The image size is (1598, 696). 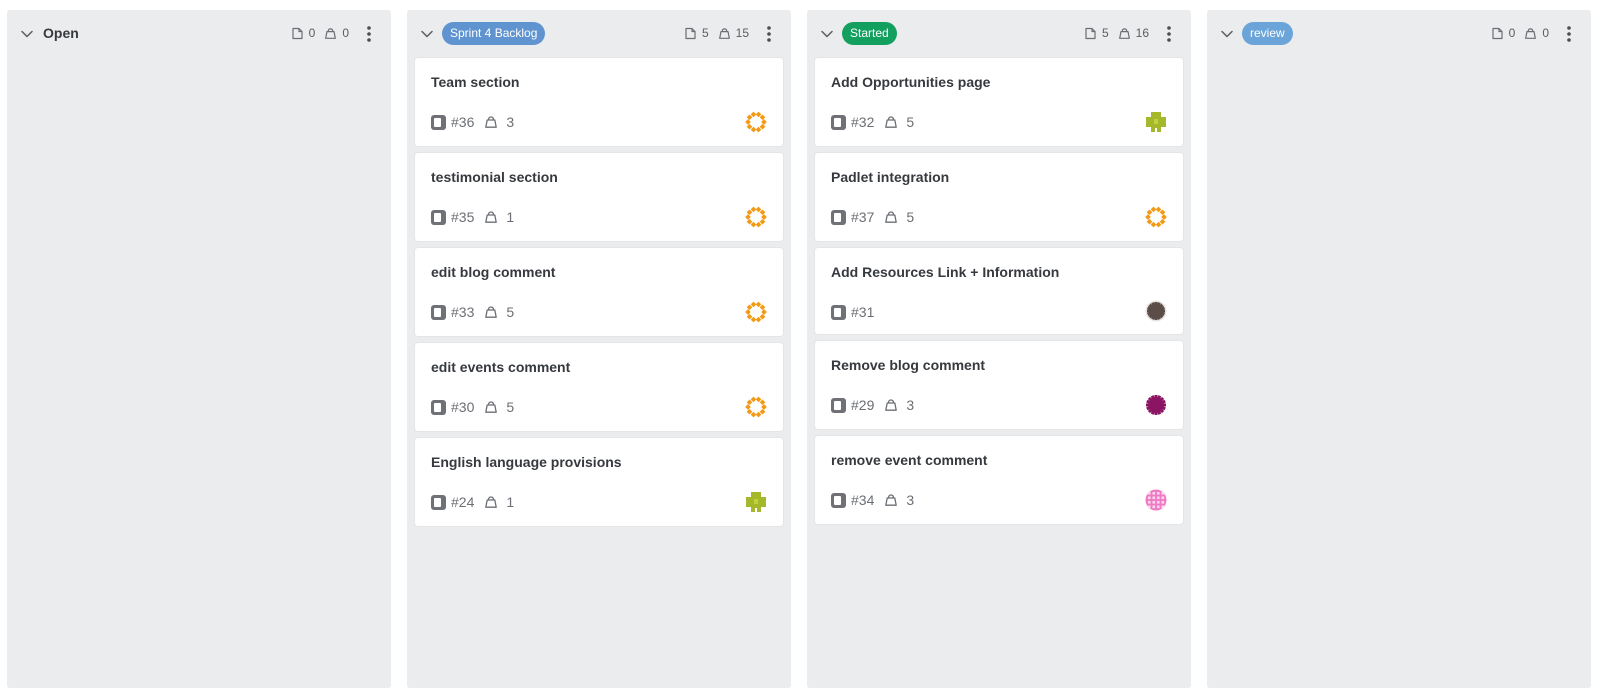 What do you see at coordinates (462, 217) in the screenshot?
I see `issue-number: #35` at bounding box center [462, 217].